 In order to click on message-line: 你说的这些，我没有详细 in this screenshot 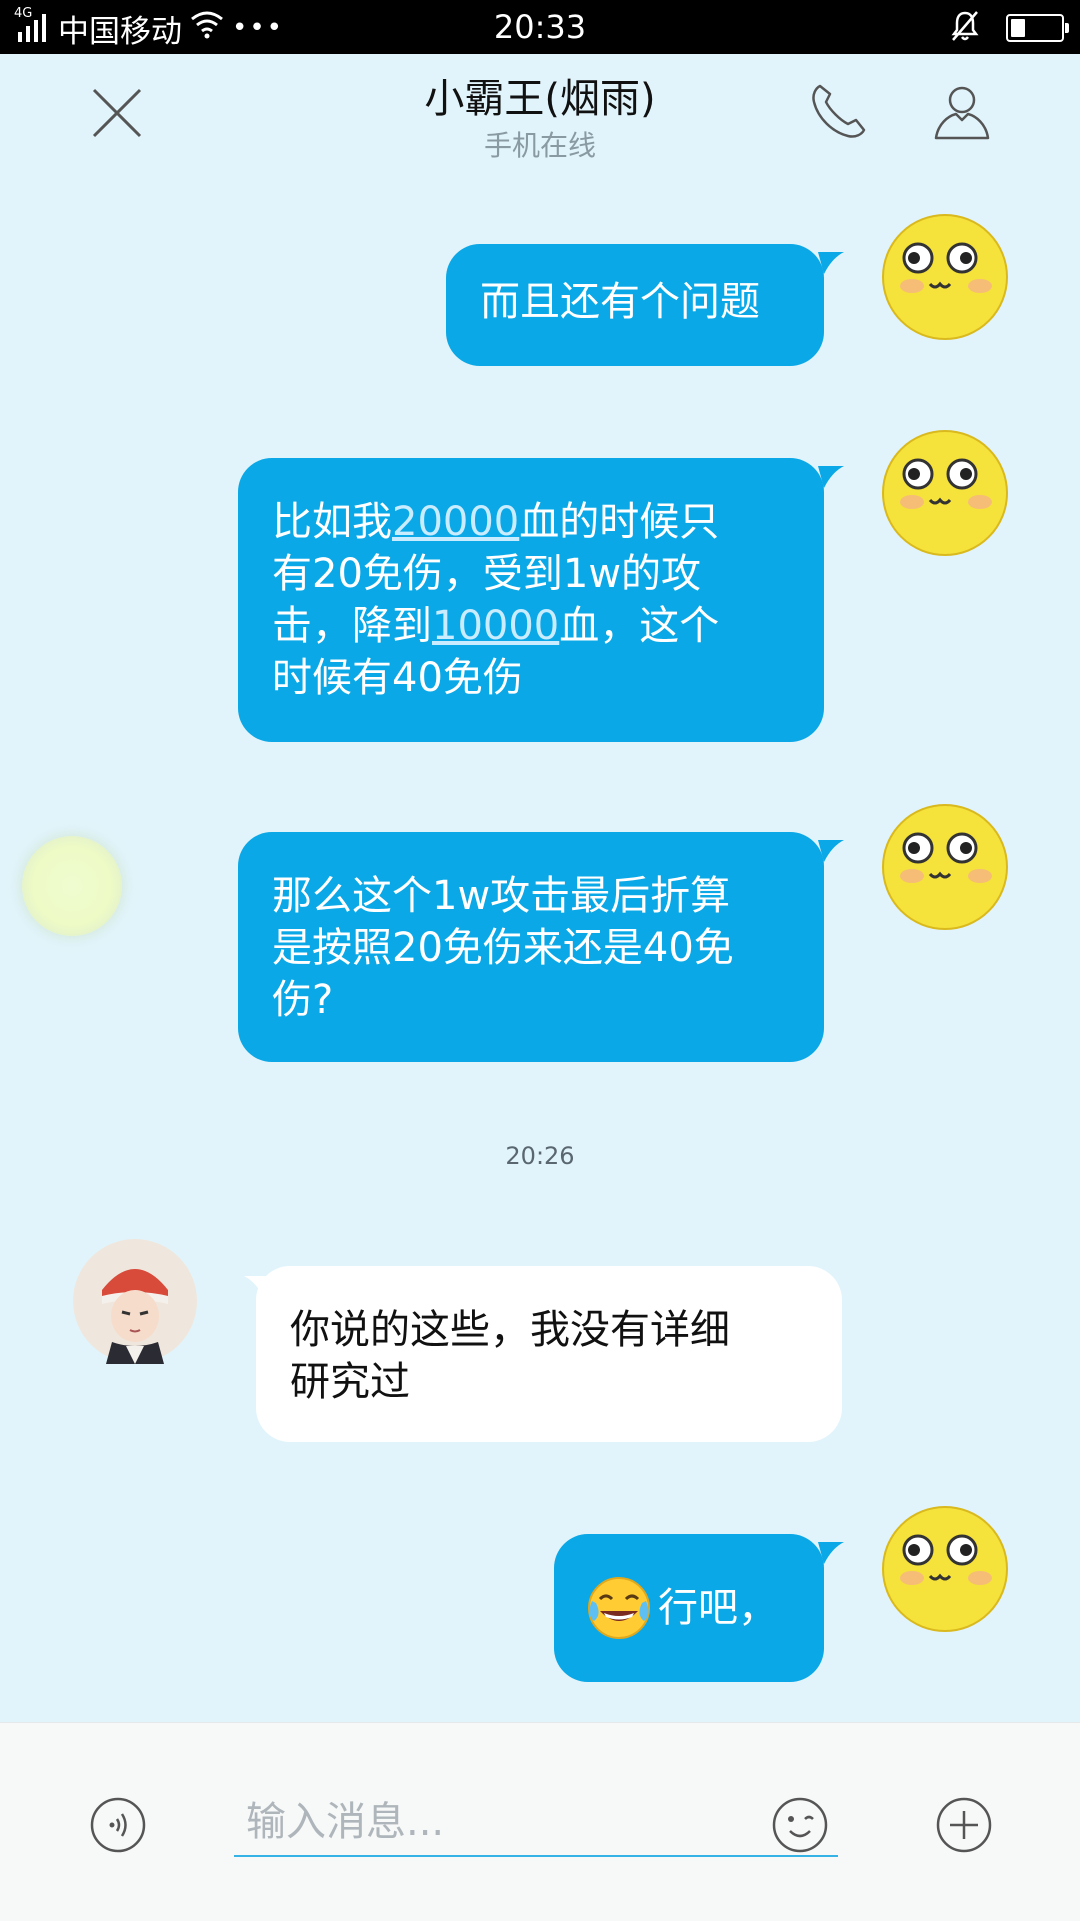, I will do `click(510, 1330)`.